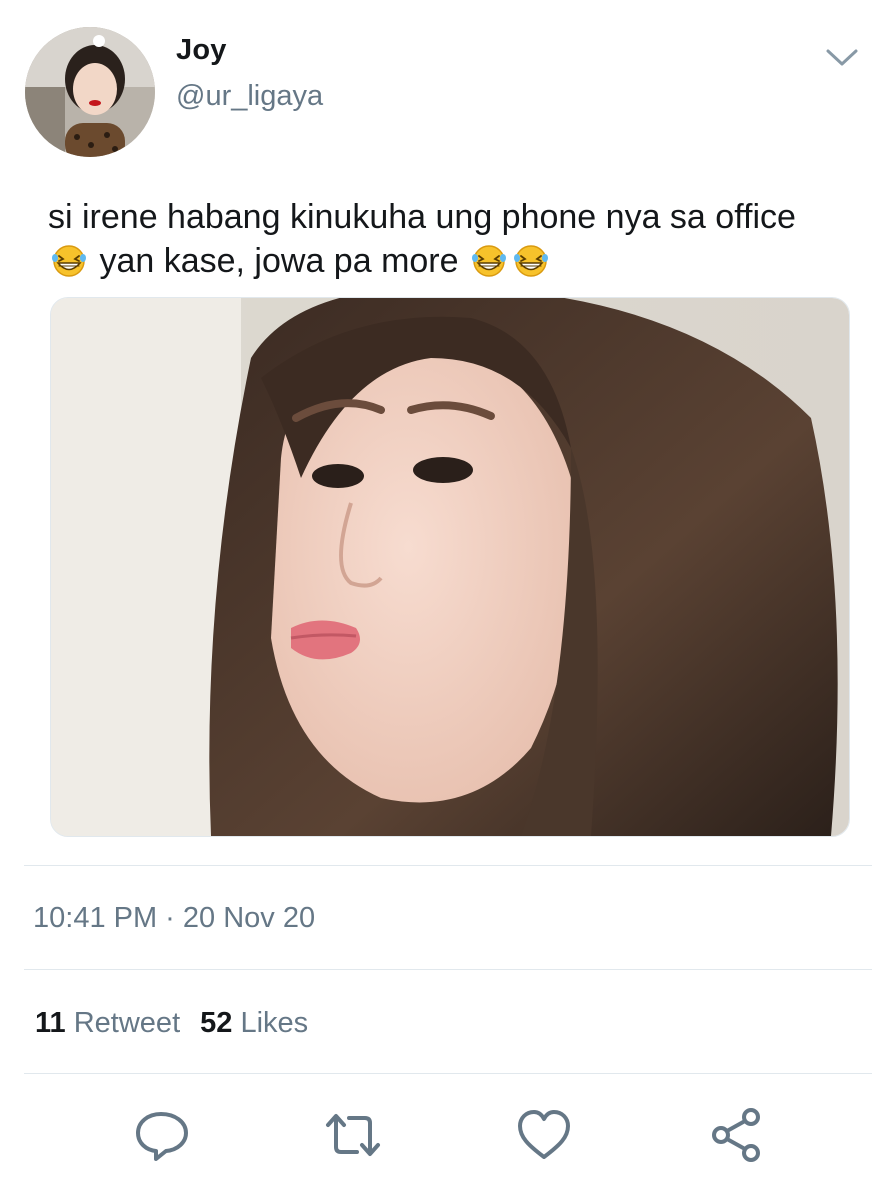 The width and height of the screenshot is (893, 1200). What do you see at coordinates (249, 96) in the screenshot?
I see `user-handle: @ur_ligaya` at bounding box center [249, 96].